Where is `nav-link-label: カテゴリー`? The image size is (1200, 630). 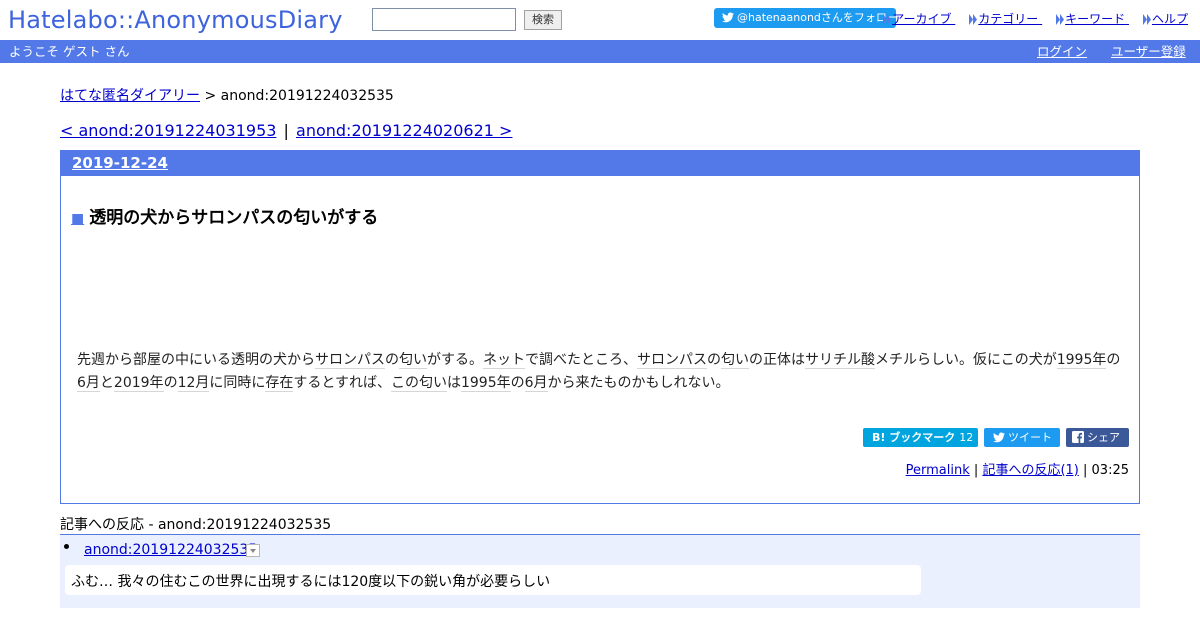 nav-link-label: カテゴリー is located at coordinates (1008, 19).